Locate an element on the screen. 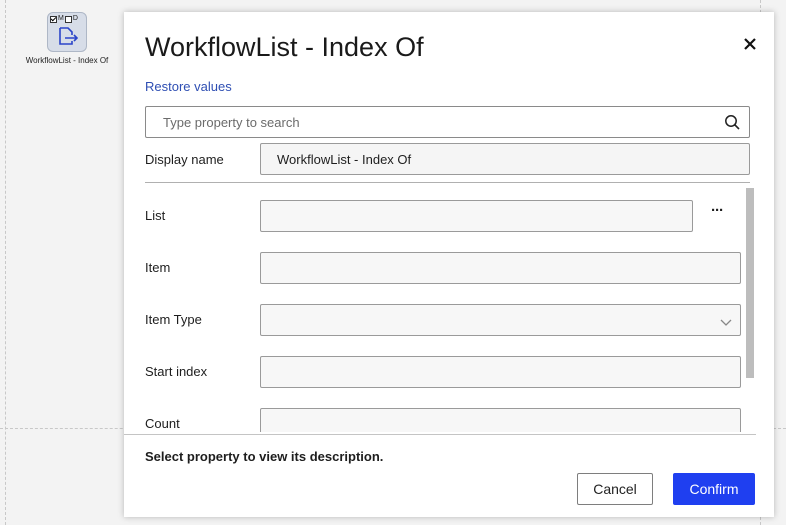 Image resolution: width=786 pixels, height=525 pixels. item-type-select is located at coordinates (500, 320).